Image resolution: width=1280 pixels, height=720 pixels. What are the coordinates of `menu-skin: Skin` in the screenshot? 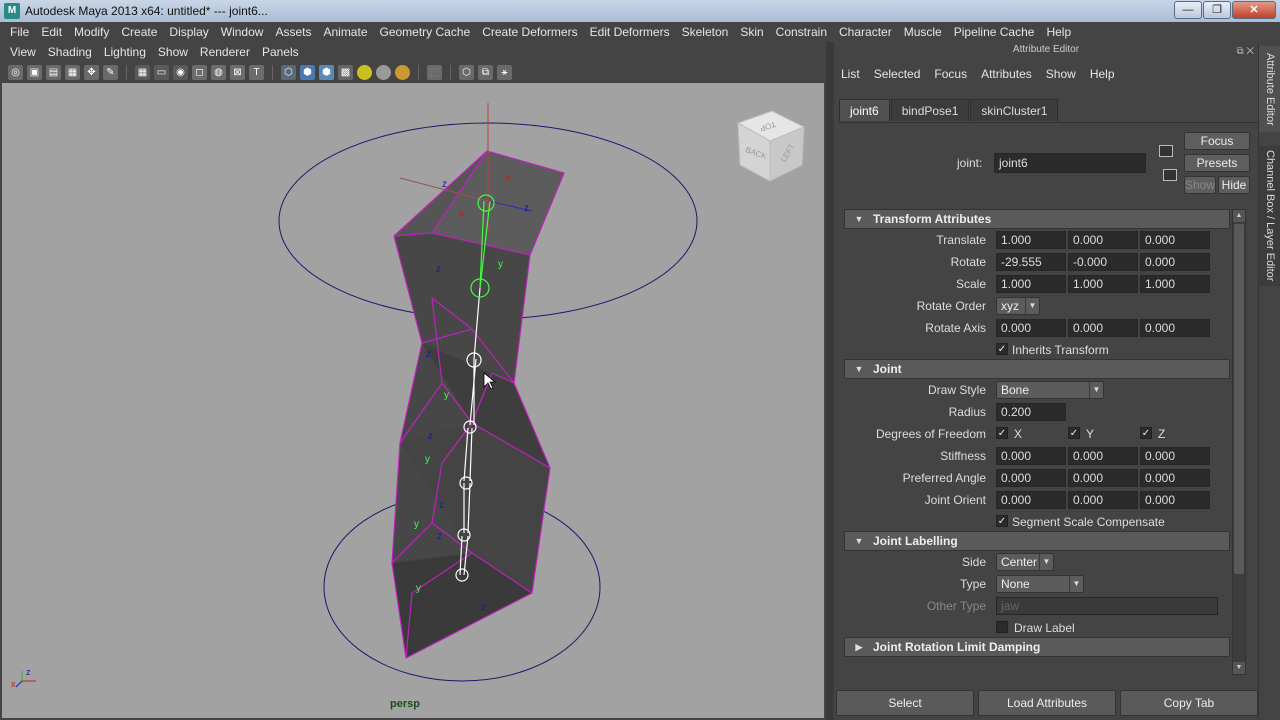 It's located at (751, 32).